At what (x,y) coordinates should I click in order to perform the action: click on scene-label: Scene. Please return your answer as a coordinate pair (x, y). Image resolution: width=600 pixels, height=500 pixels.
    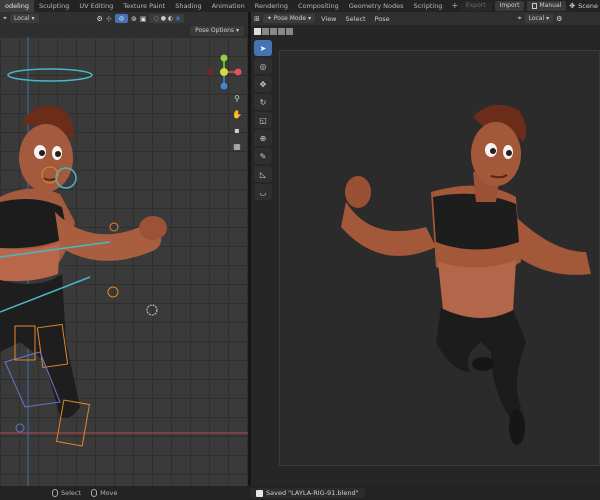
    Looking at the image, I should click on (588, 6).